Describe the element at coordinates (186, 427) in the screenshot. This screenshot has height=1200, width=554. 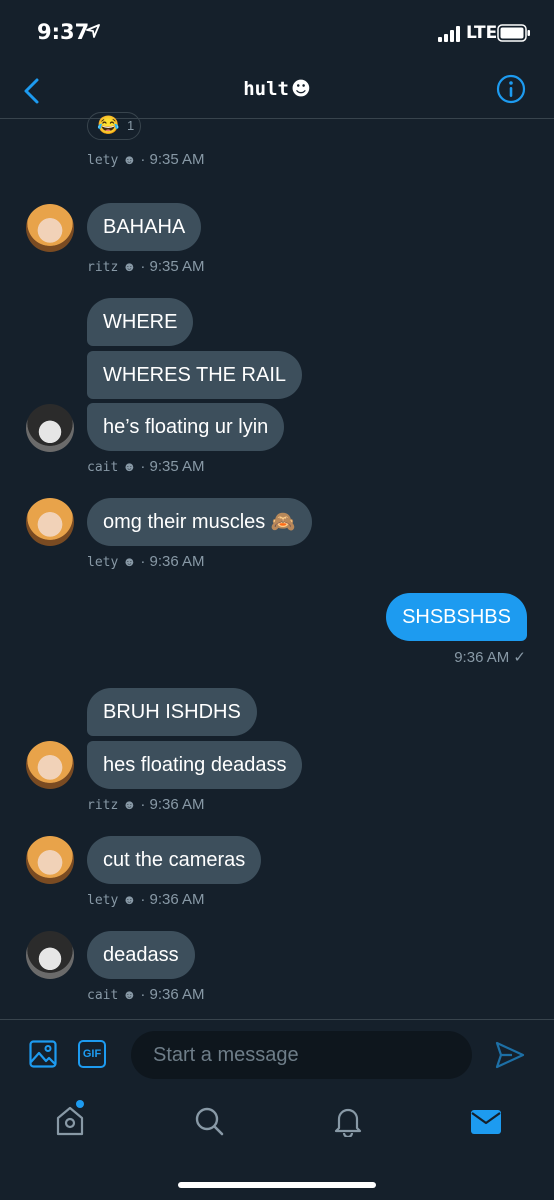
I see `message-bubble: he’s floating ur lyin` at that location.